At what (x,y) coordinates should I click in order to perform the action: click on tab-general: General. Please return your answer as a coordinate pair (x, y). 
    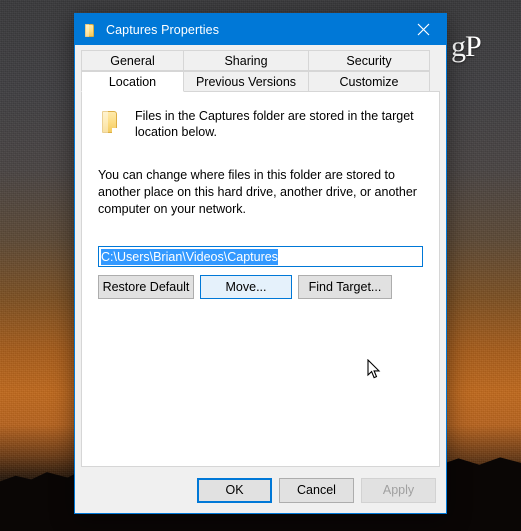
    Looking at the image, I should click on (132, 60).